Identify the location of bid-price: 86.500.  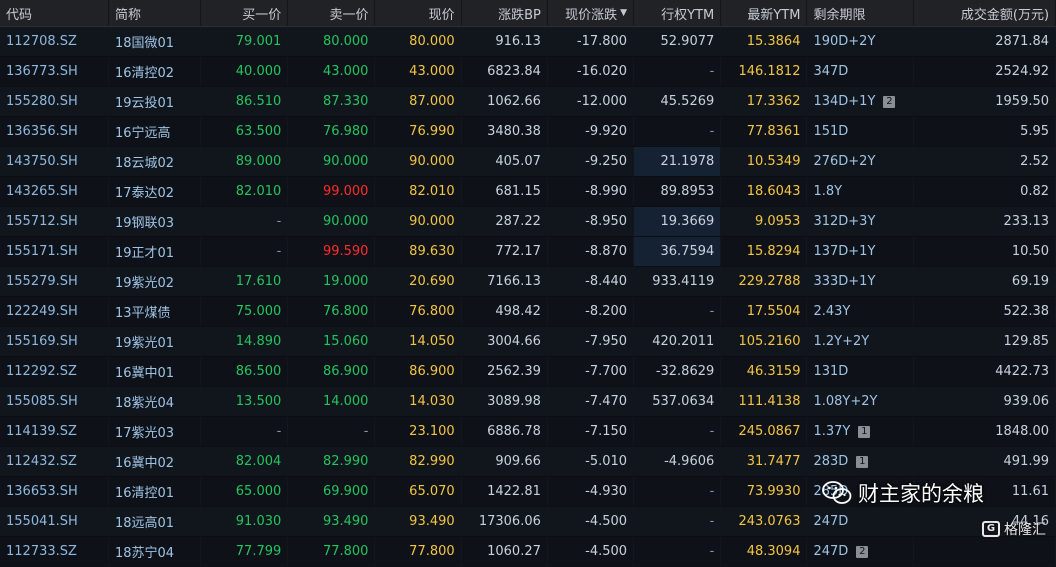
(245, 371).